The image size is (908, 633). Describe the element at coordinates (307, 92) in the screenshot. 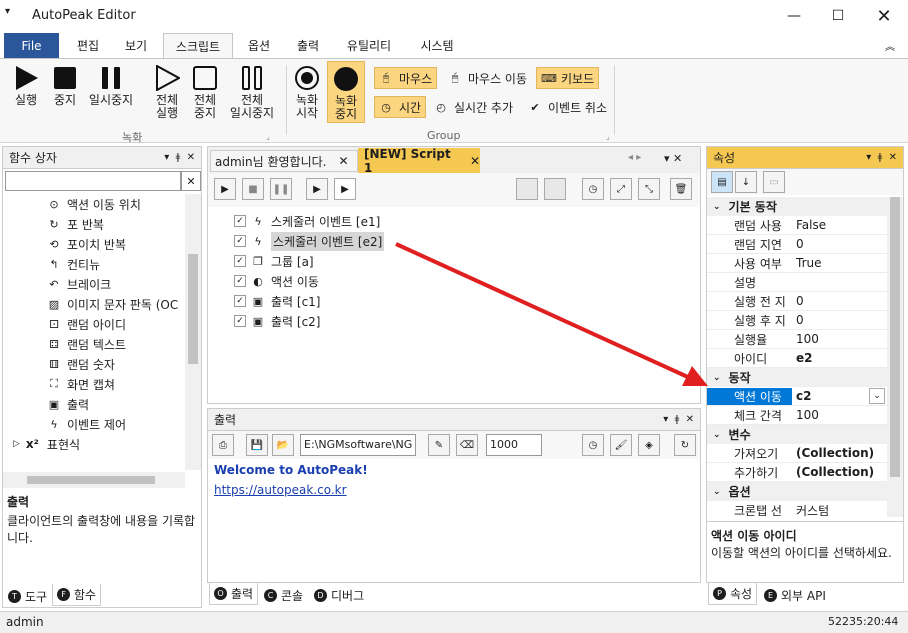

I see `record-start-button: 녹화 시작` at that location.